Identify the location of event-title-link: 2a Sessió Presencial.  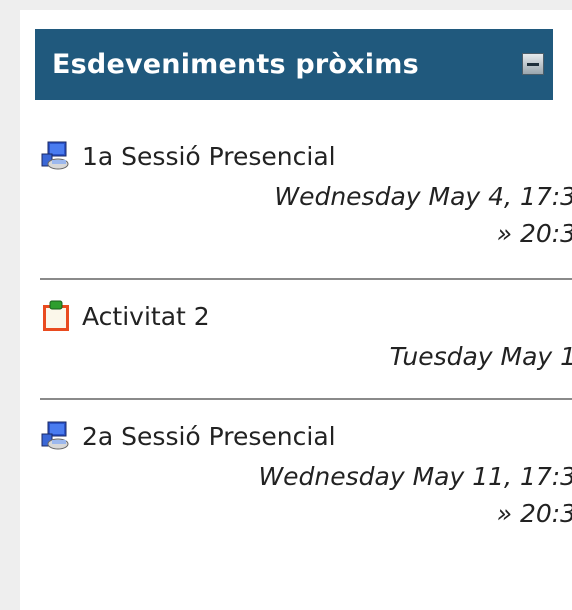
(209, 436).